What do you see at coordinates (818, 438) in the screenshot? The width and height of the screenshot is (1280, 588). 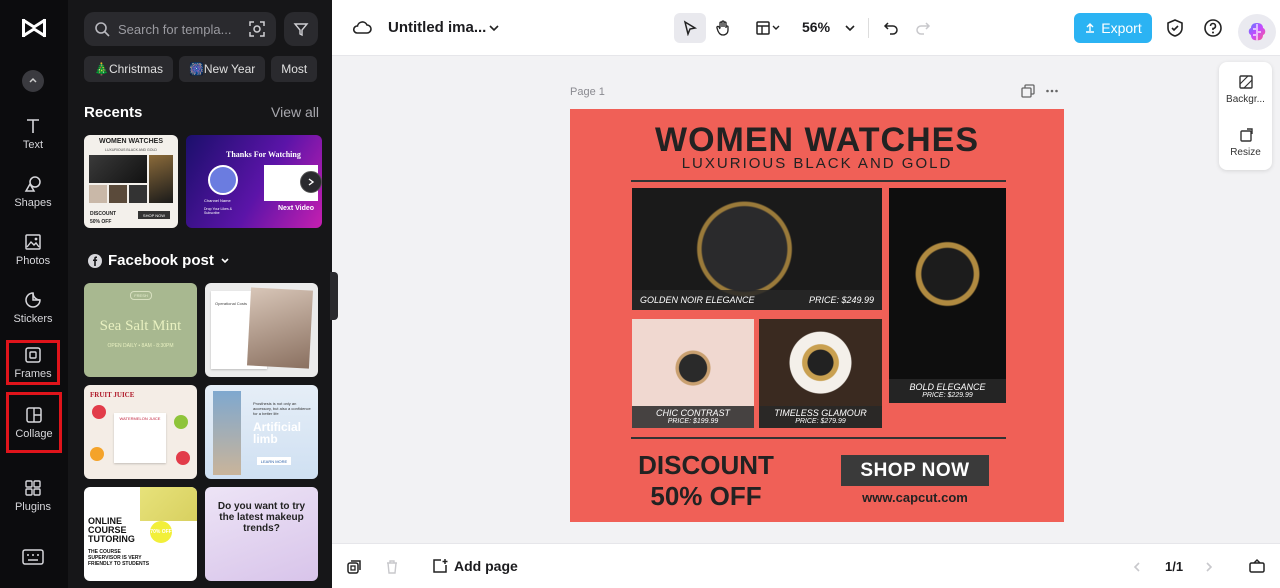 I see `divider-line-bottom` at bounding box center [818, 438].